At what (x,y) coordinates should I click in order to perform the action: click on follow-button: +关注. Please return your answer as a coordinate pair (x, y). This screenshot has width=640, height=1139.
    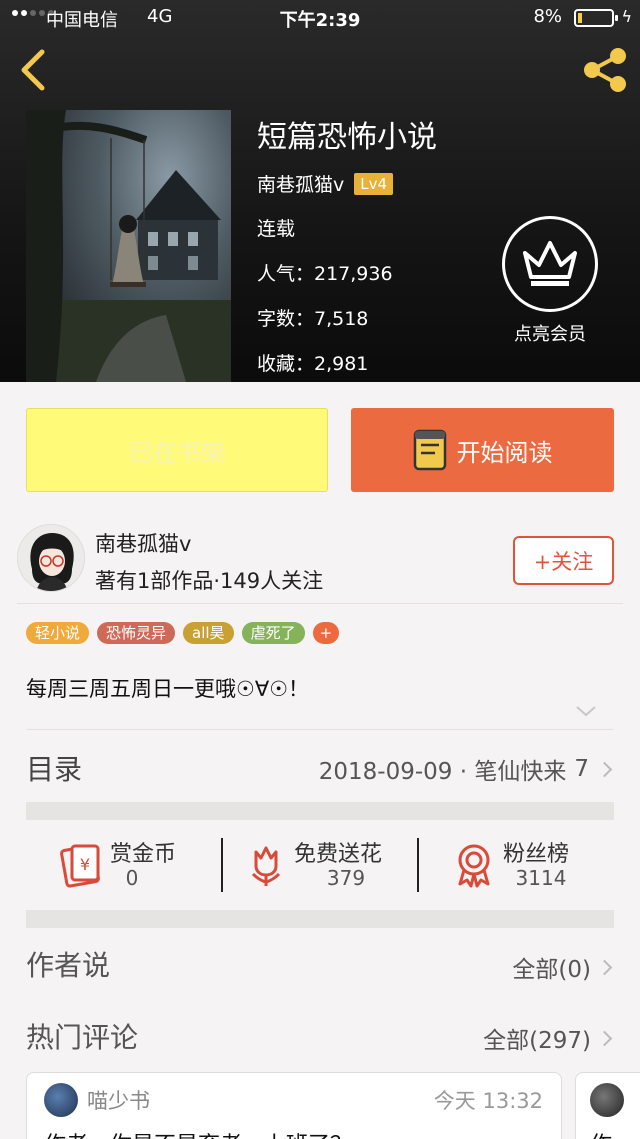
    Looking at the image, I should click on (563, 560).